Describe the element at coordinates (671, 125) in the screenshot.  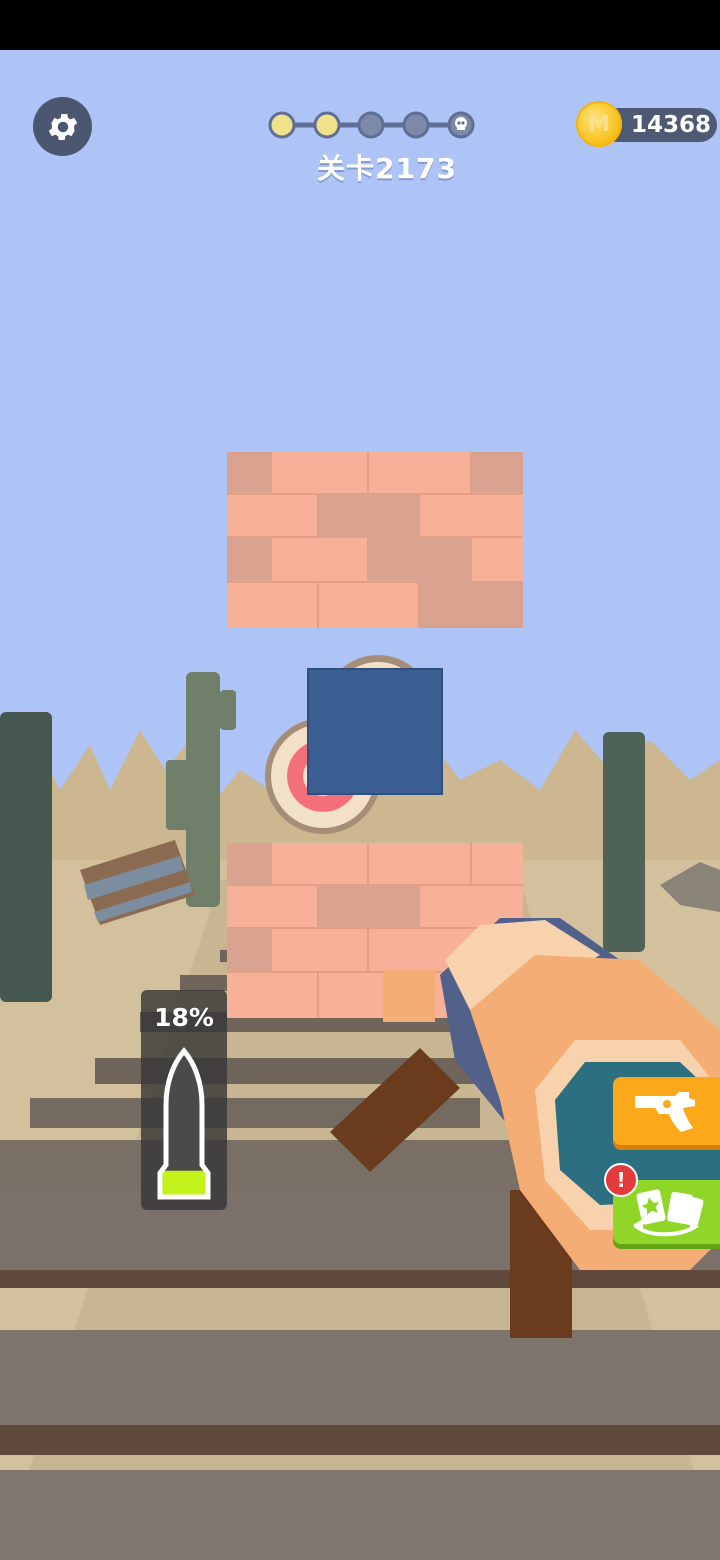
I see `coin-amount: 14368` at that location.